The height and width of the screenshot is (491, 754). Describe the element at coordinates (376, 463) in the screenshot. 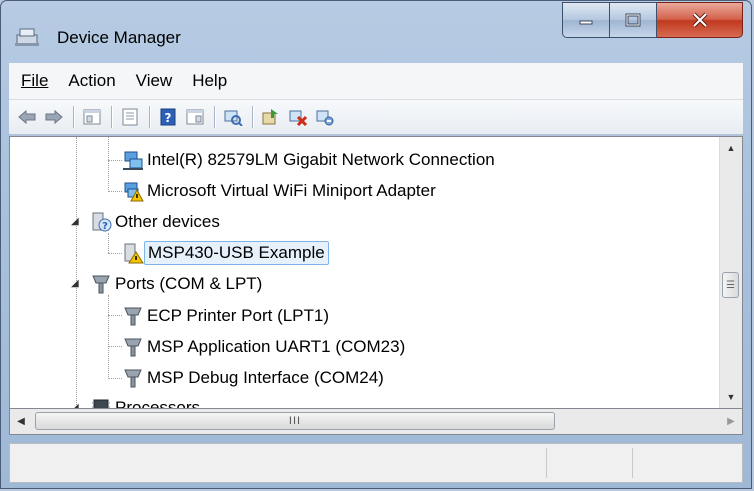

I see `status-bar` at that location.